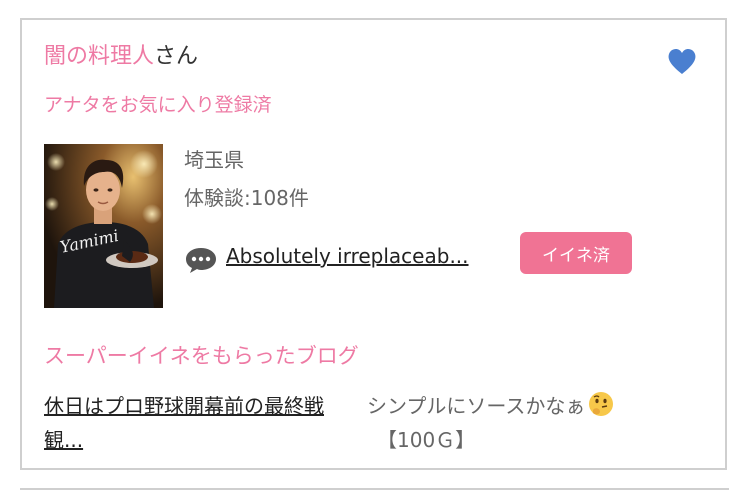 This screenshot has height=495, width=750. What do you see at coordinates (542, 423) in the screenshot?
I see `blog-description: シンプルにソースかなぁ 【100Ｇ】` at bounding box center [542, 423].